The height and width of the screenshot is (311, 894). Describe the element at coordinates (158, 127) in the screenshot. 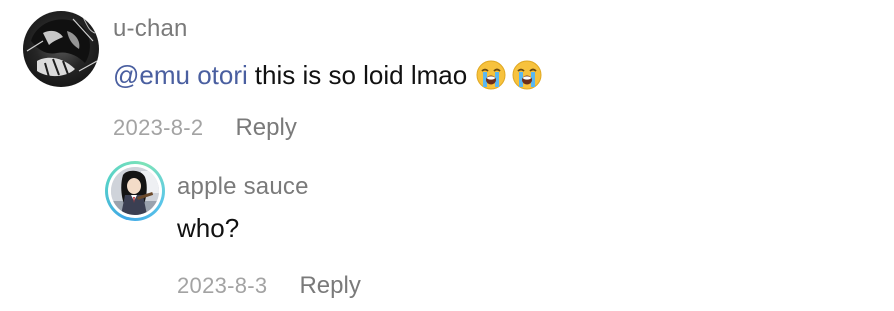

I see `comment-date: 2023-8-2` at that location.